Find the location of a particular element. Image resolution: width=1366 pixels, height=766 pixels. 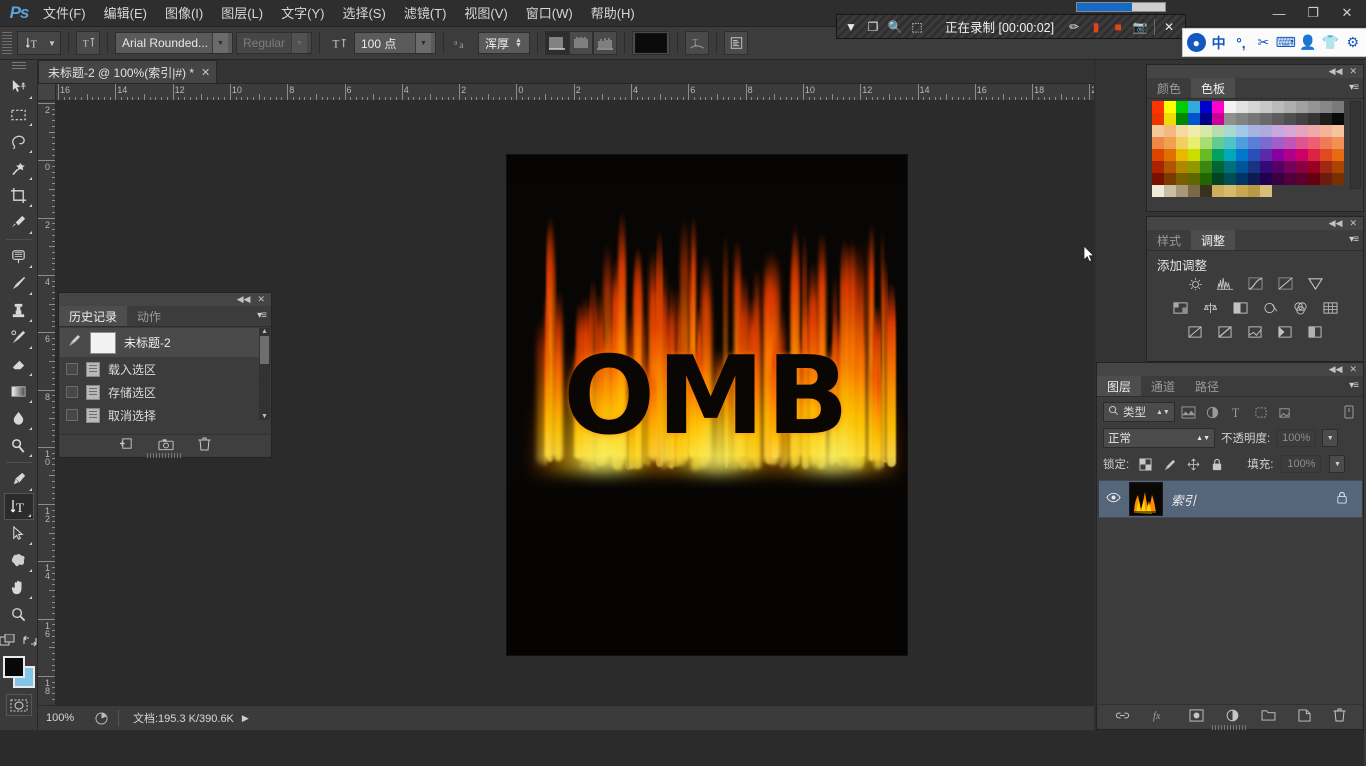

tool-preset-picker: T ▼ is located at coordinates (39, 43).